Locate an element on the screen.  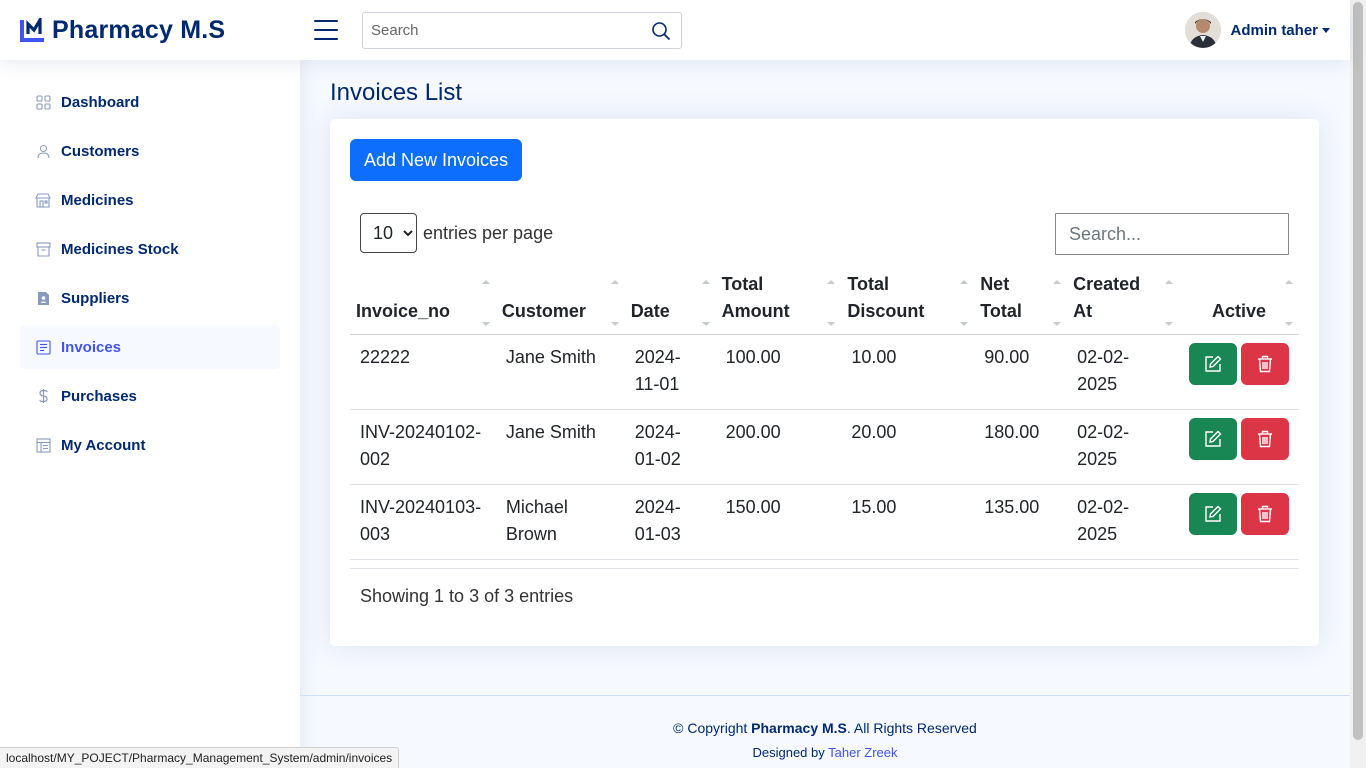
search-icon is located at coordinates (661, 30).